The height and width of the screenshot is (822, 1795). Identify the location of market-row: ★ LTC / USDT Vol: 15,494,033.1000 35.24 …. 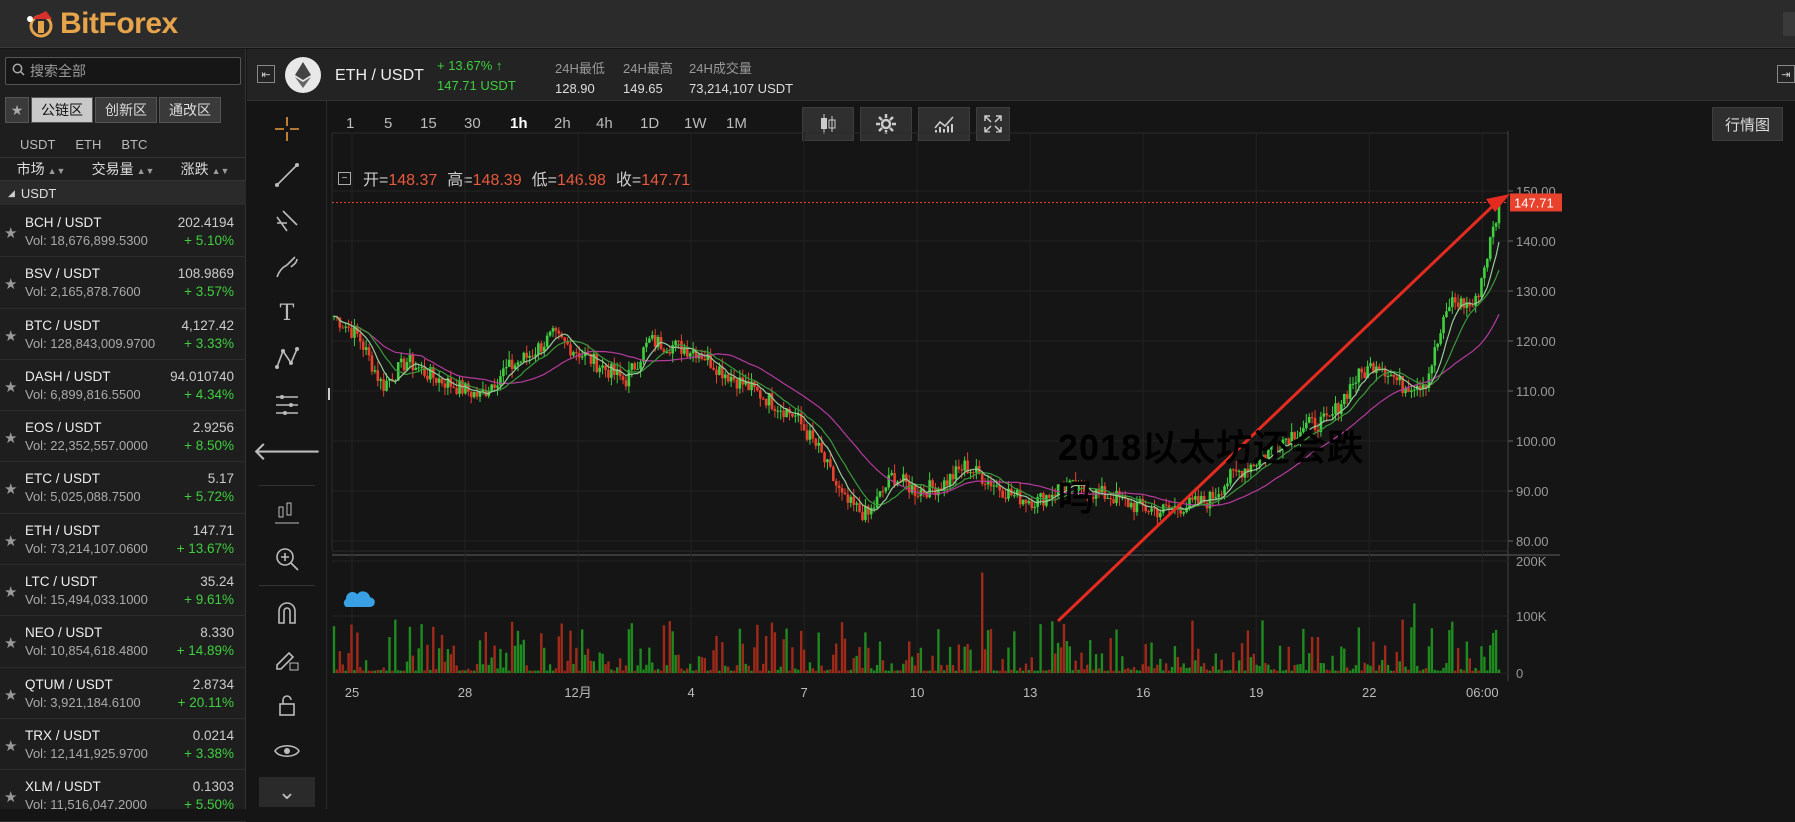
(123, 591).